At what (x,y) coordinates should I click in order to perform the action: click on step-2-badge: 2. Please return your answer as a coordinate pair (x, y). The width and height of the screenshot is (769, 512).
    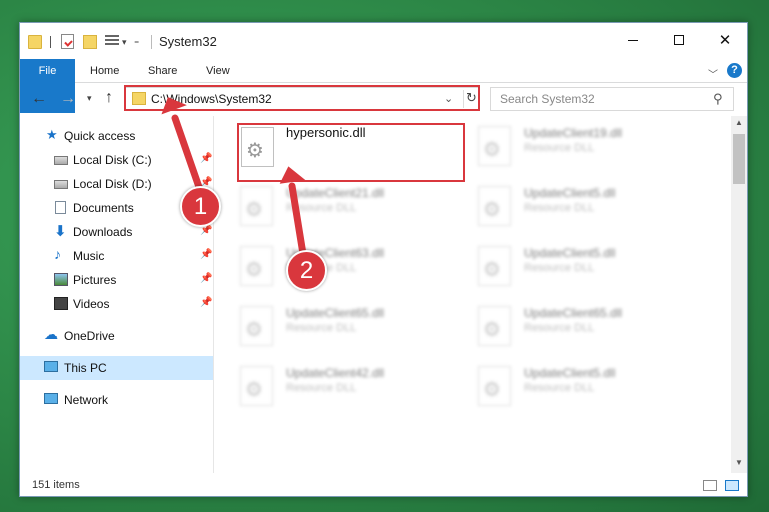
    Looking at the image, I should click on (306, 270).